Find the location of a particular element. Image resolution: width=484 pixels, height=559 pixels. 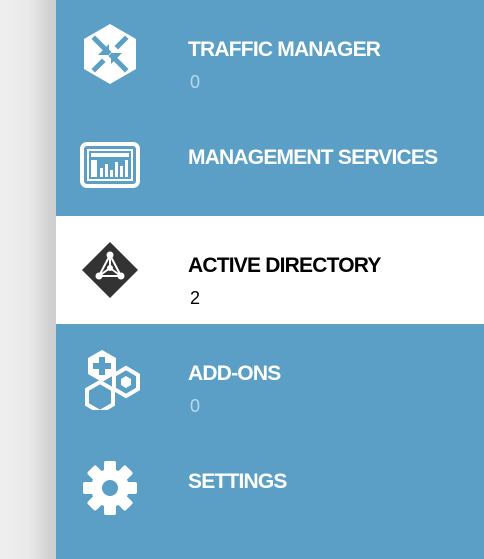

traffic-manager-icon is located at coordinates (110, 54).